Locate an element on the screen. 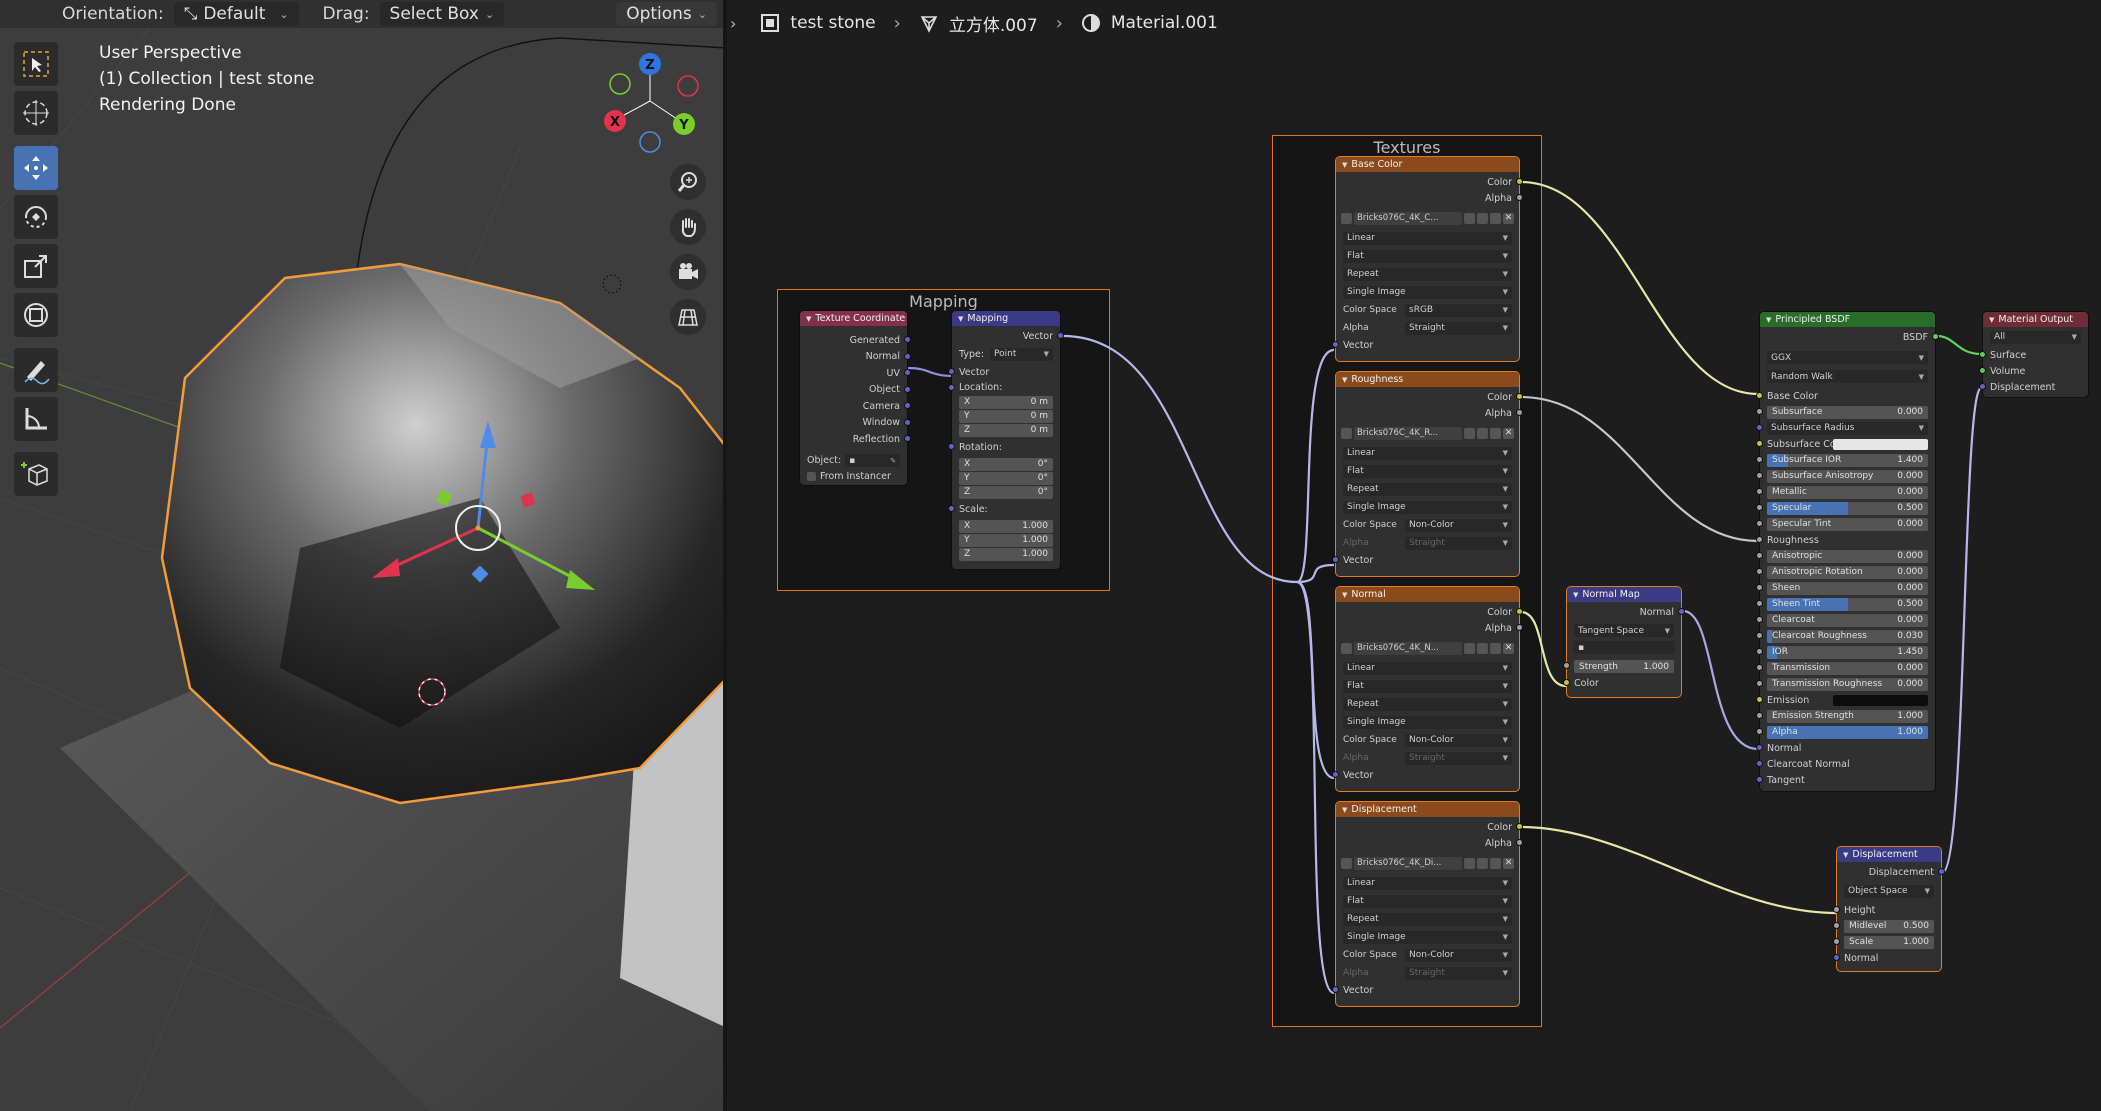 The width and height of the screenshot is (2101, 1111). sidebar-toggle-icon: › is located at coordinates (733, 23).